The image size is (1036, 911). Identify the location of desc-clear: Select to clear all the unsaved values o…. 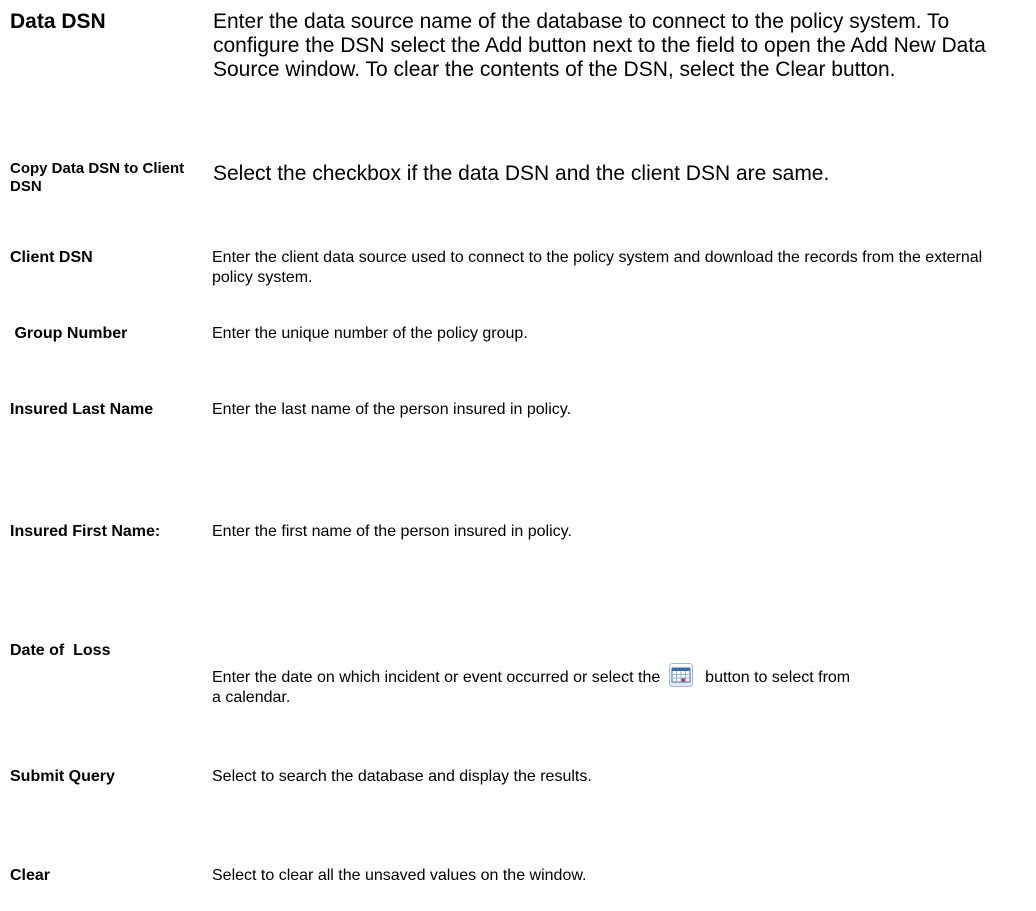
(399, 875).